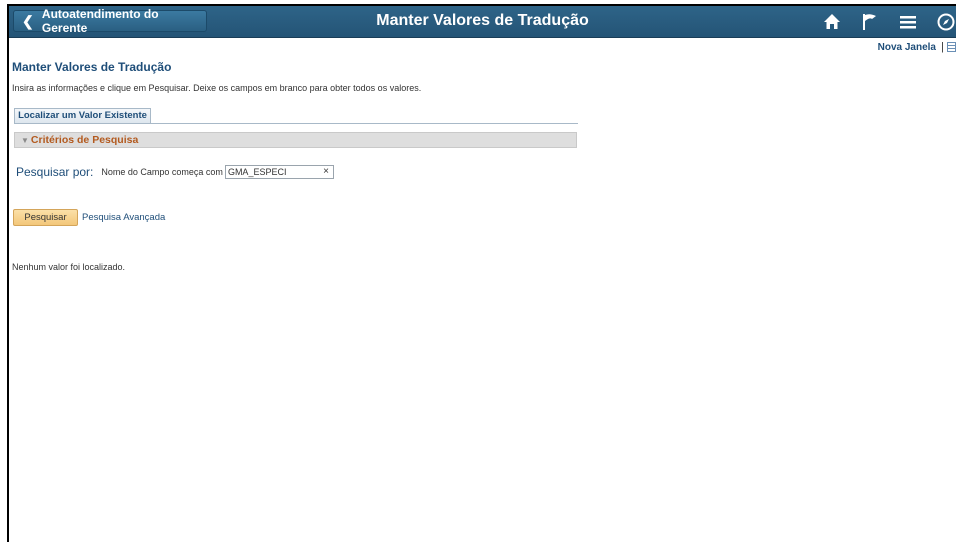 The height and width of the screenshot is (542, 956). What do you see at coordinates (908, 22) in the screenshot?
I see `menu-icon` at bounding box center [908, 22].